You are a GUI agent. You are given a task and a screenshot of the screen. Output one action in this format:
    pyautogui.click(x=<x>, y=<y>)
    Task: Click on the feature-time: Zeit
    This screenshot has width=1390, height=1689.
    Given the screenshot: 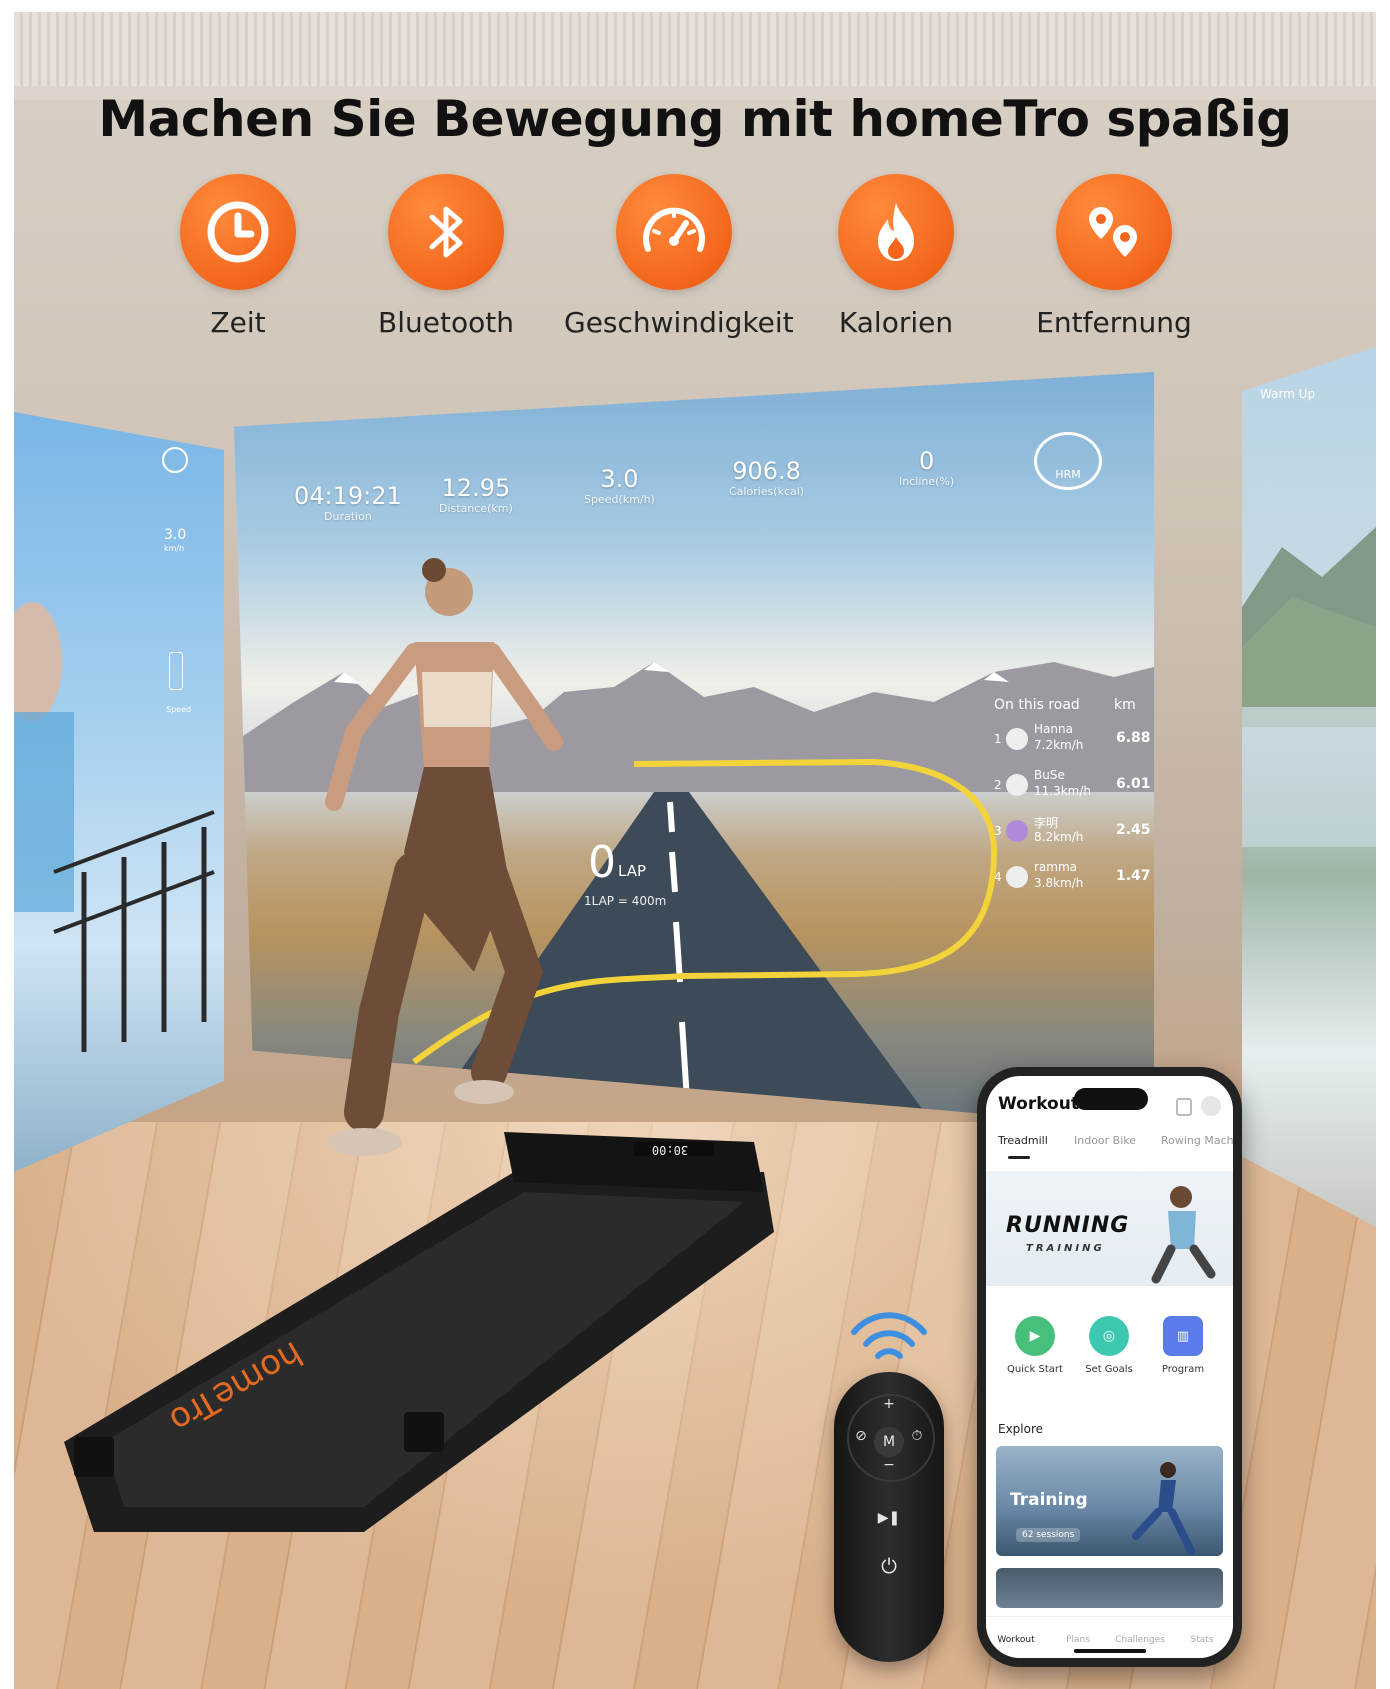 What is the action you would take?
    pyautogui.click(x=238, y=256)
    